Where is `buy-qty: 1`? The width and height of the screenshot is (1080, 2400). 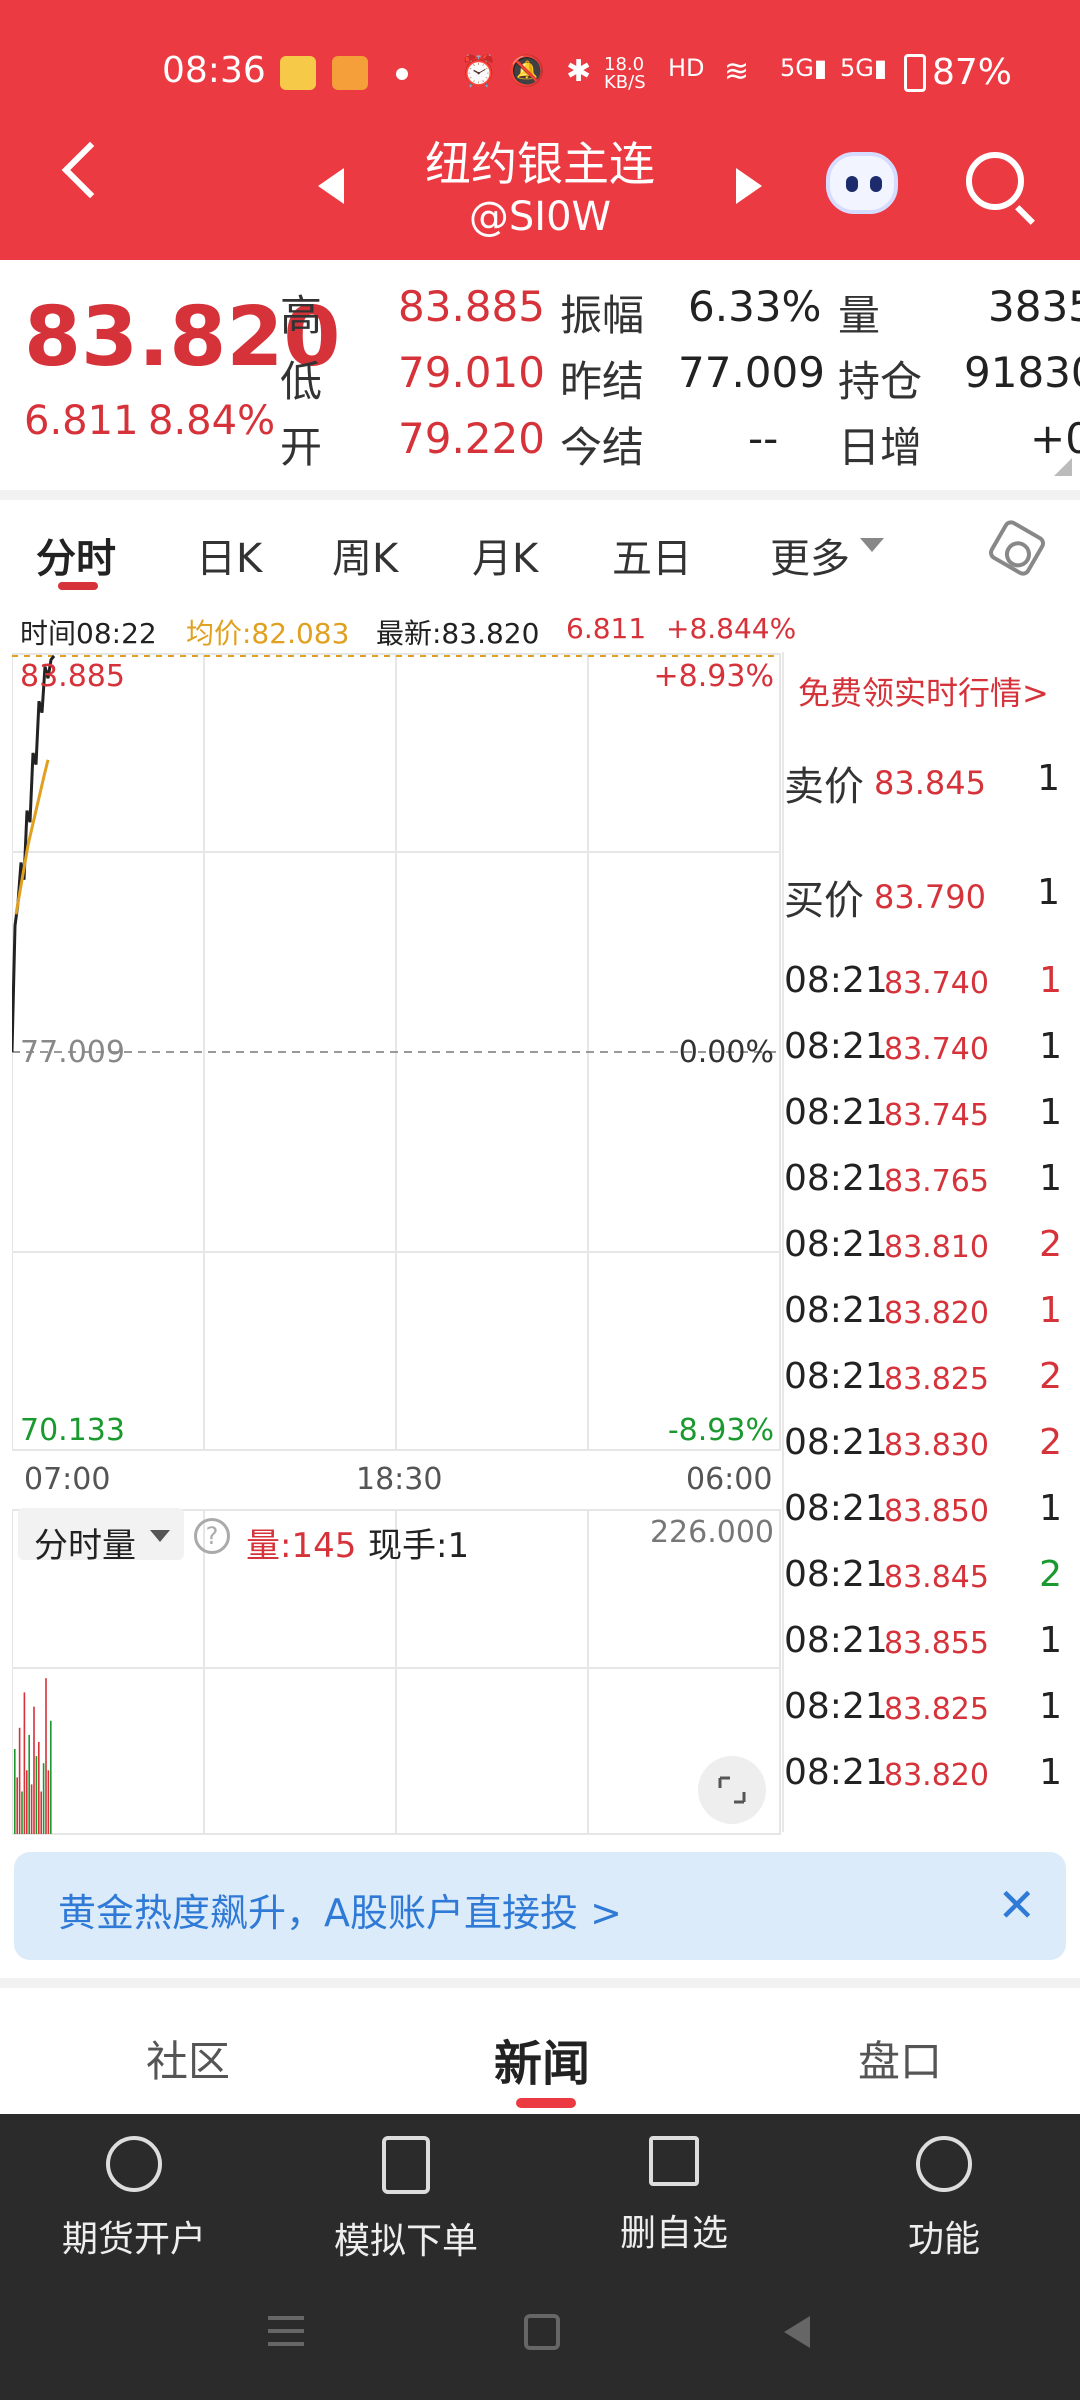 buy-qty: 1 is located at coordinates (1048, 892).